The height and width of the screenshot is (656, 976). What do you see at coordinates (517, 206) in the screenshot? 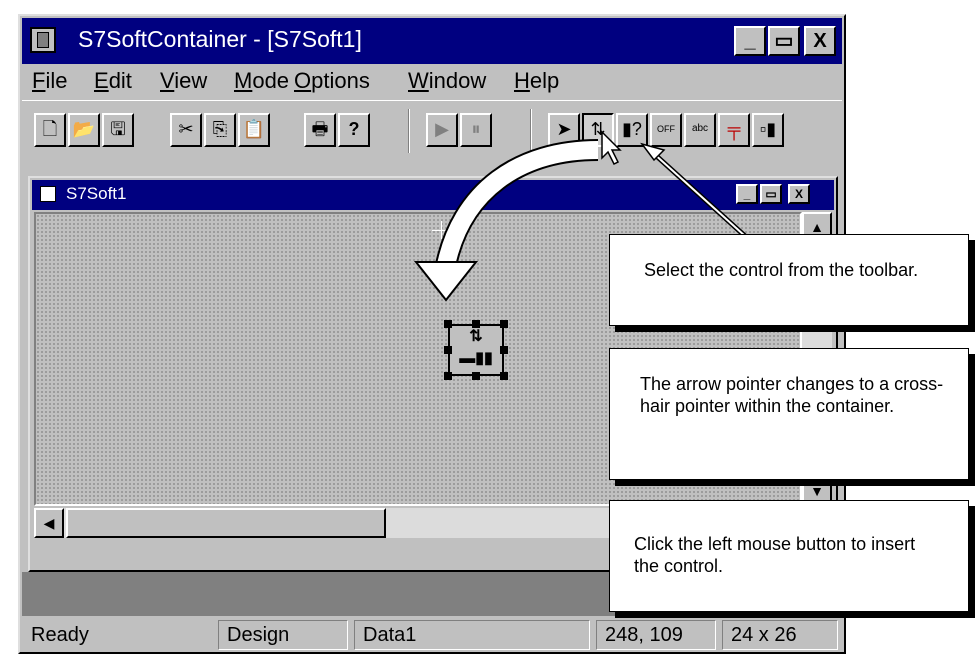
I see `curved-arrow` at bounding box center [517, 206].